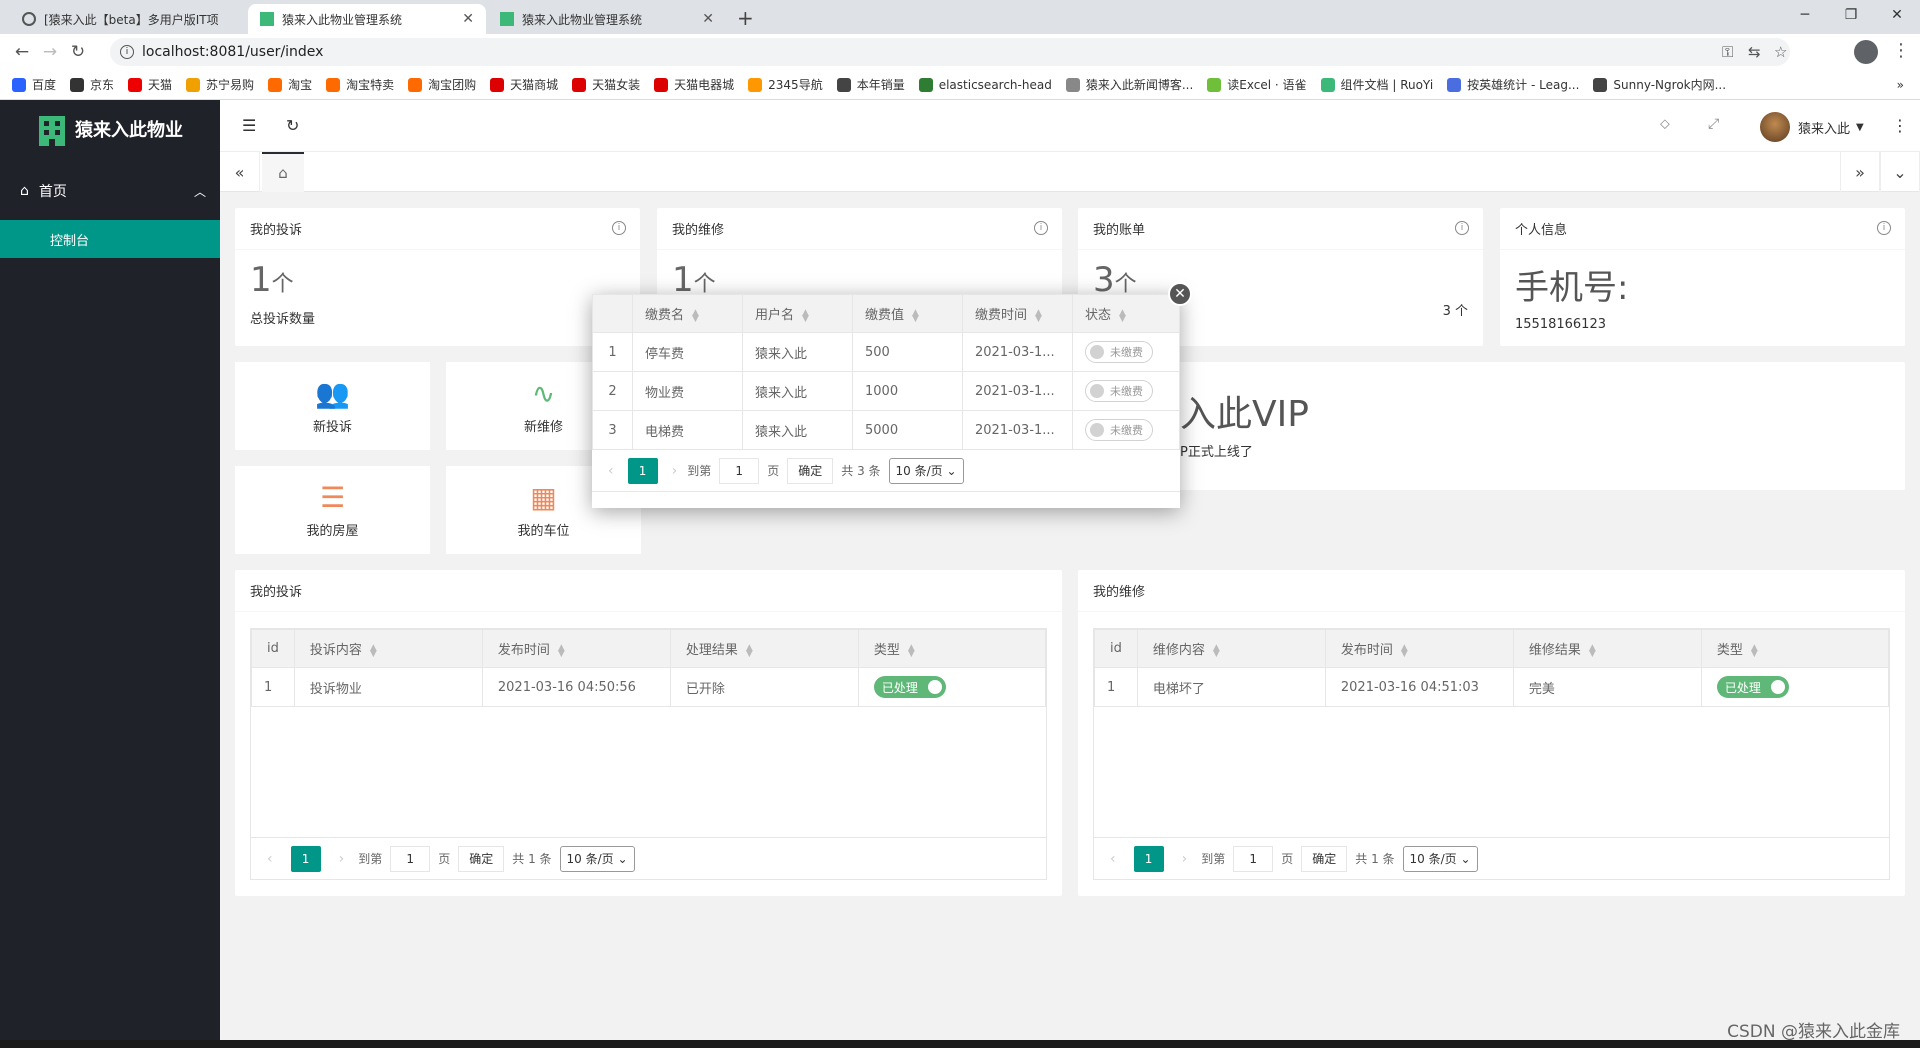 This screenshot has width=1920, height=1048. What do you see at coordinates (1257, 84) in the screenshot?
I see `bookmark-item: 读Excel · 语雀` at bounding box center [1257, 84].